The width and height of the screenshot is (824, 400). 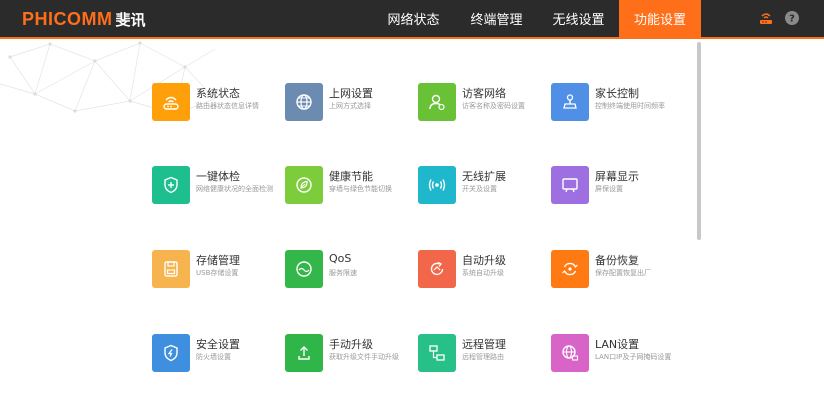 I want to click on feature-description: 服务限速, so click(x=343, y=273).